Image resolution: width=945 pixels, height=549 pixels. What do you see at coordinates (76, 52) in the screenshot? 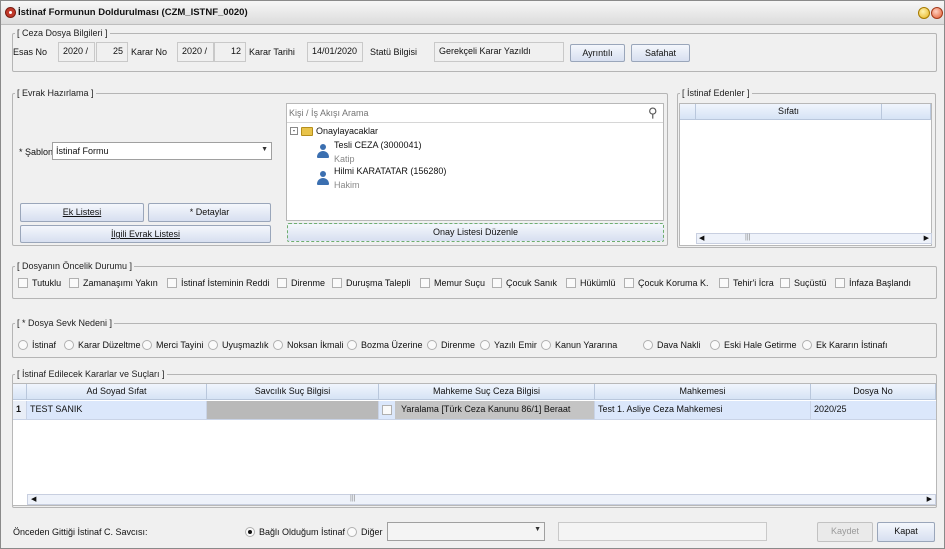
I see `esas-year-field: 2020 /` at bounding box center [76, 52].